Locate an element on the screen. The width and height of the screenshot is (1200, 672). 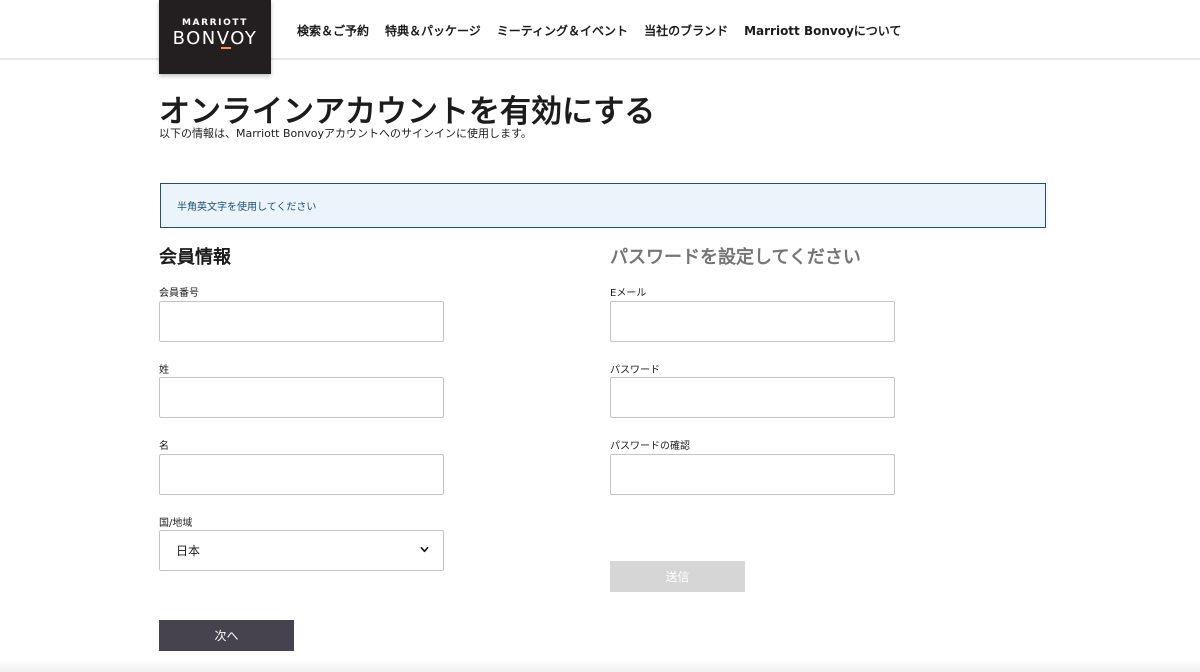
password-label: パスワード is located at coordinates (635, 370).